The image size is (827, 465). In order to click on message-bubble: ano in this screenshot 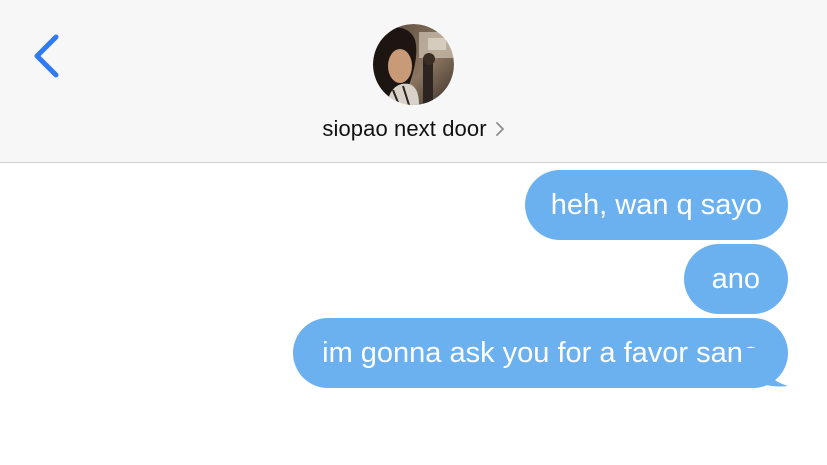, I will do `click(735, 279)`.